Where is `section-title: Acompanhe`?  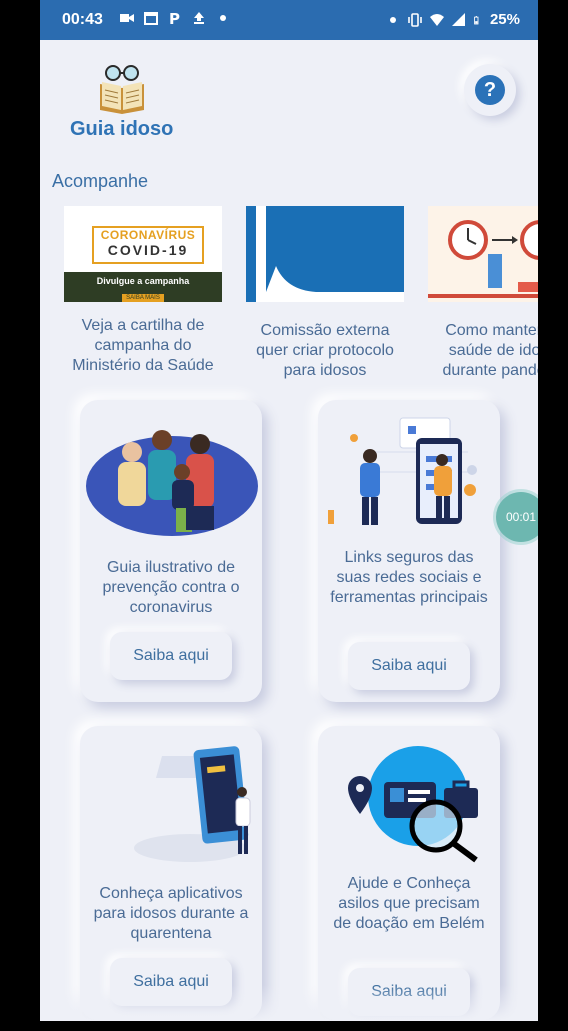
section-title: Acompanhe is located at coordinates (100, 181).